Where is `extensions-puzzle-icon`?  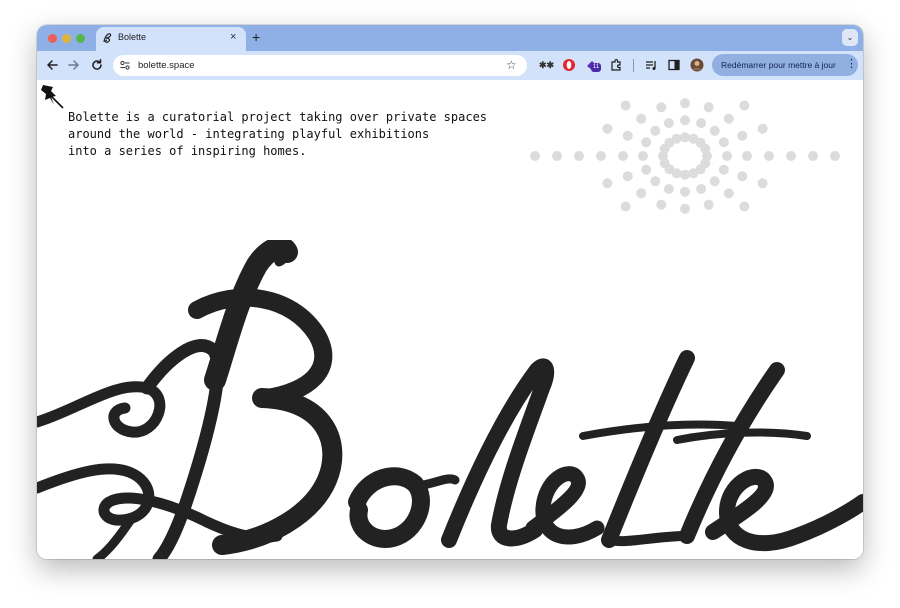 extensions-puzzle-icon is located at coordinates (616, 65).